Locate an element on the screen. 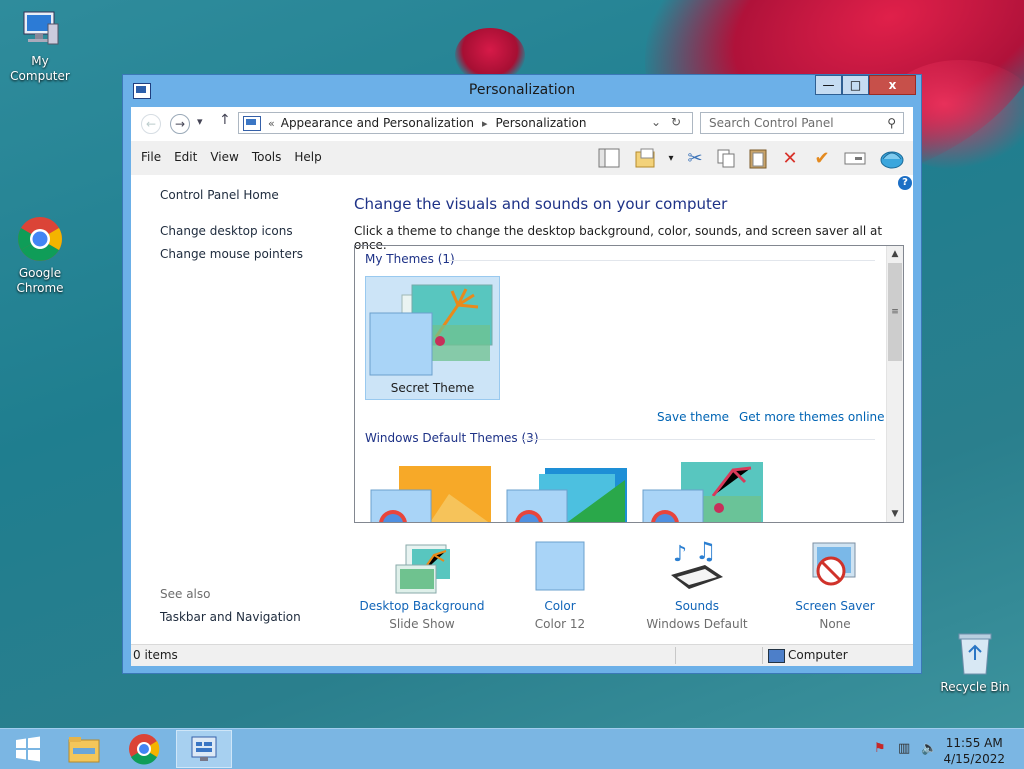 The height and width of the screenshot is (769, 1024). action-center-flag-icon: ⚑ is located at coordinates (880, 748).